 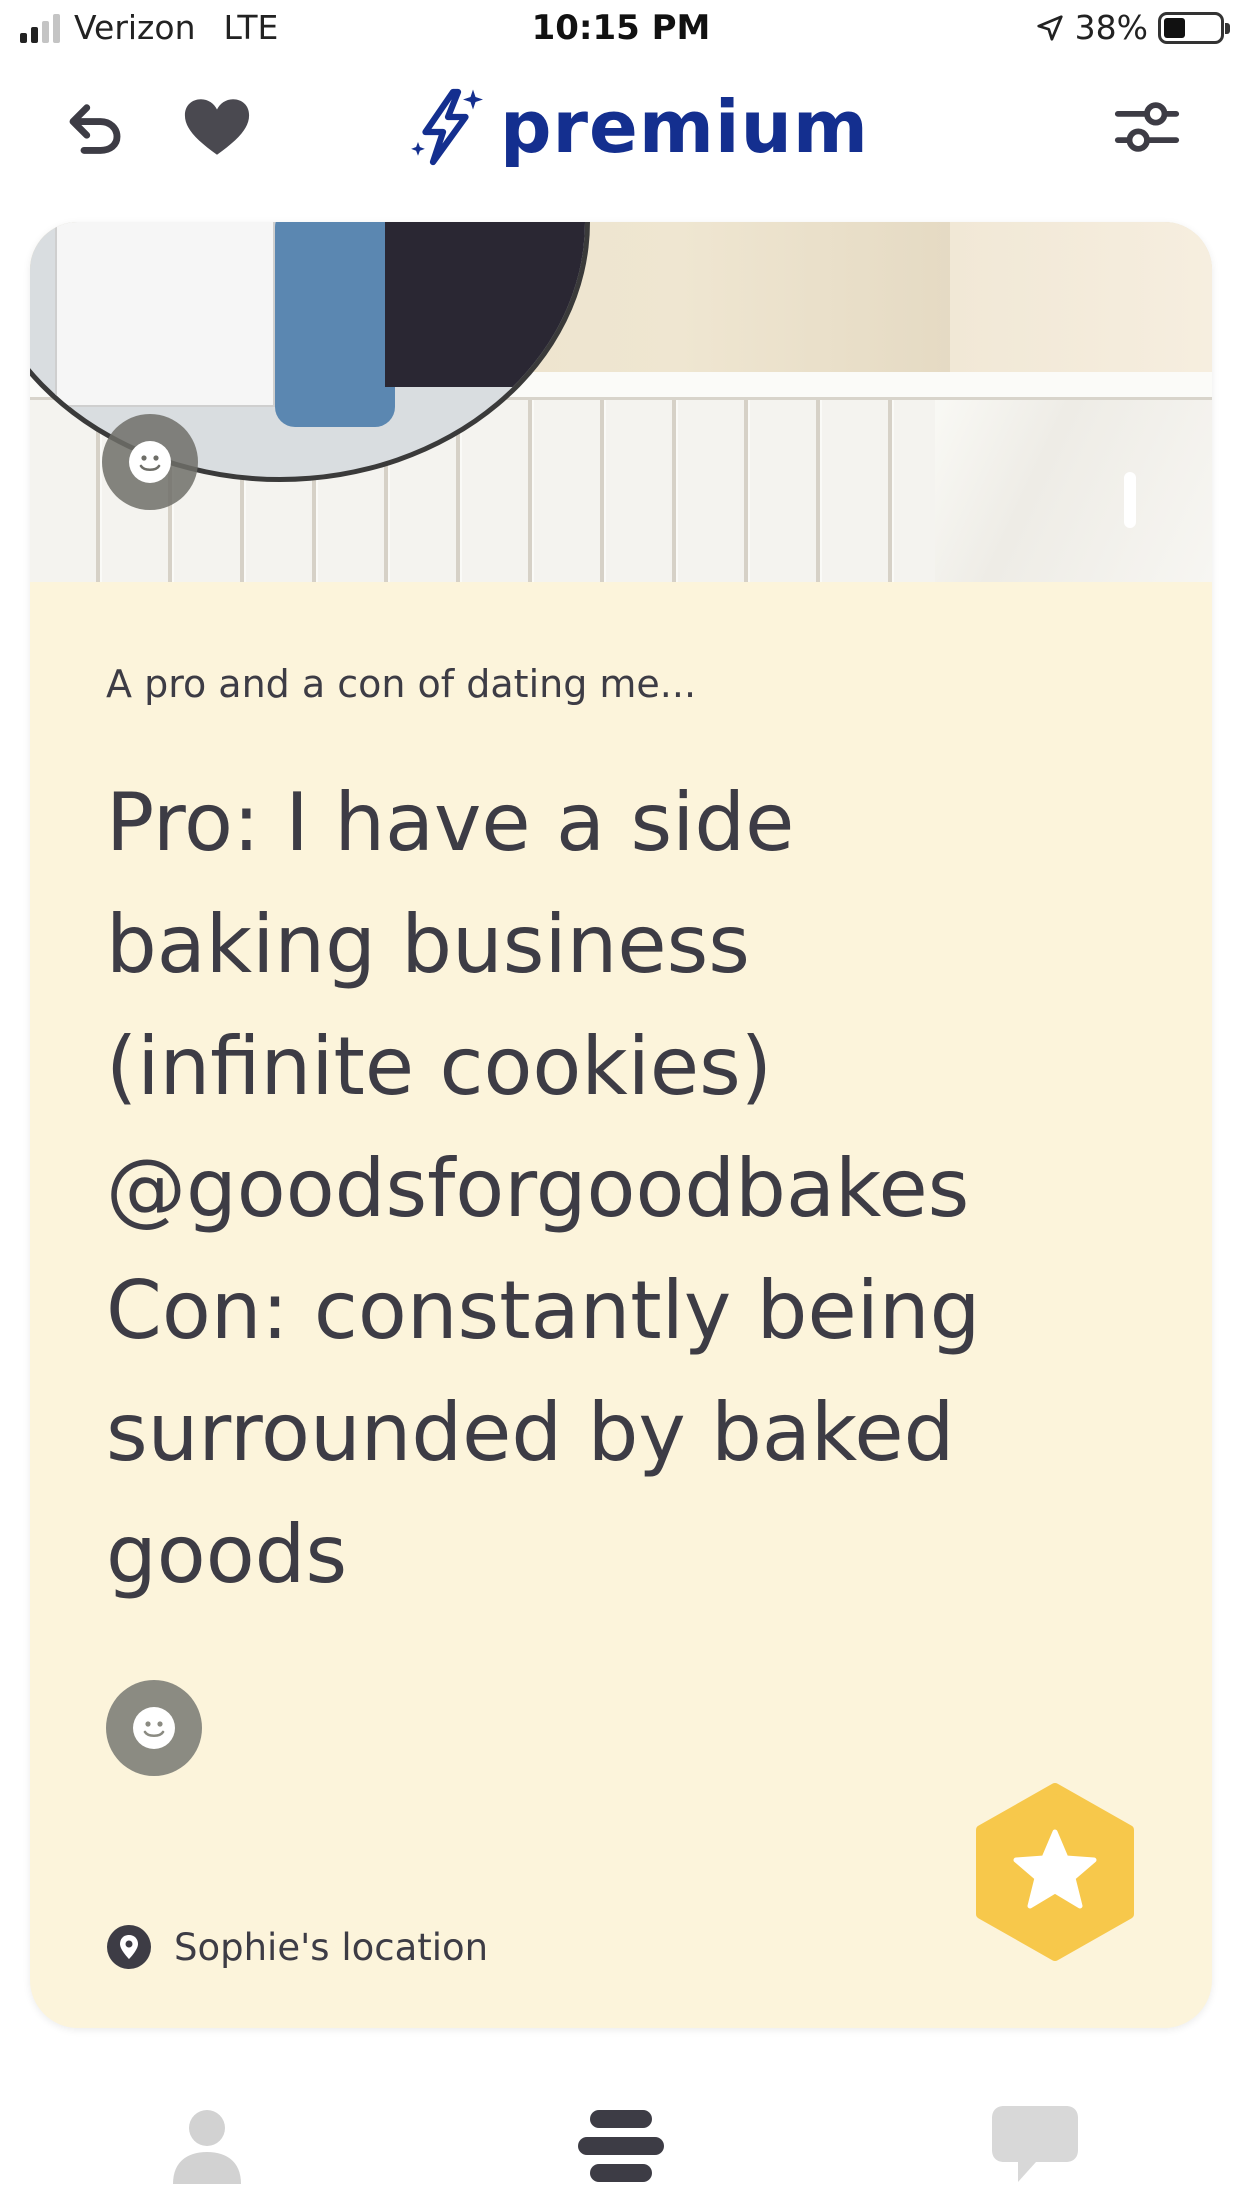 I want to click on filter-sliders-icon, so click(x=1147, y=127).